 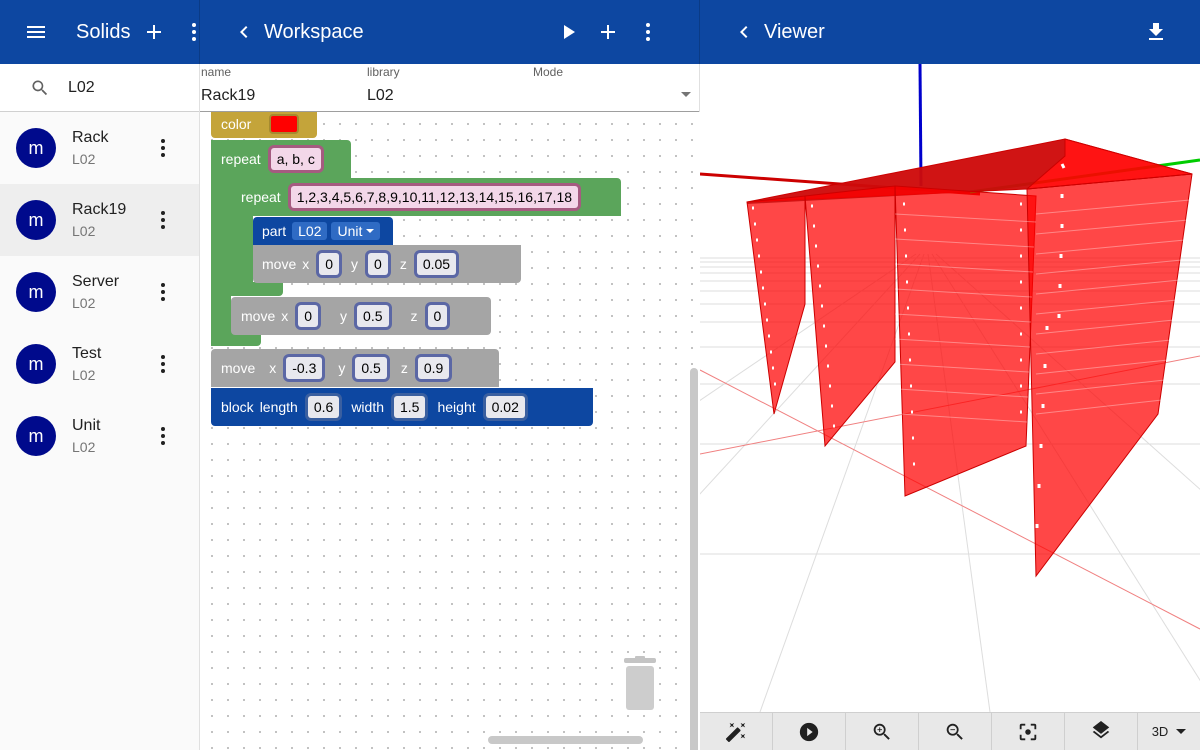 What do you see at coordinates (1160, 731) in the screenshot?
I see `view-mode-label: 3D` at bounding box center [1160, 731].